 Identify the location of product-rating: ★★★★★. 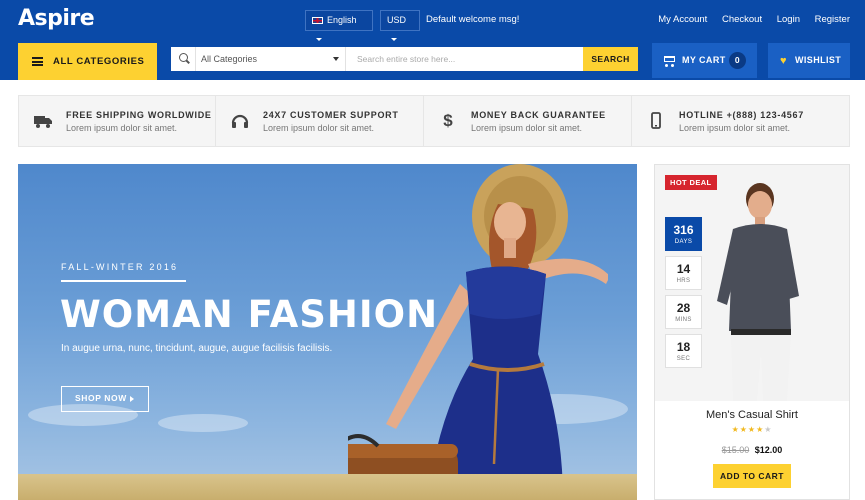
(752, 429).